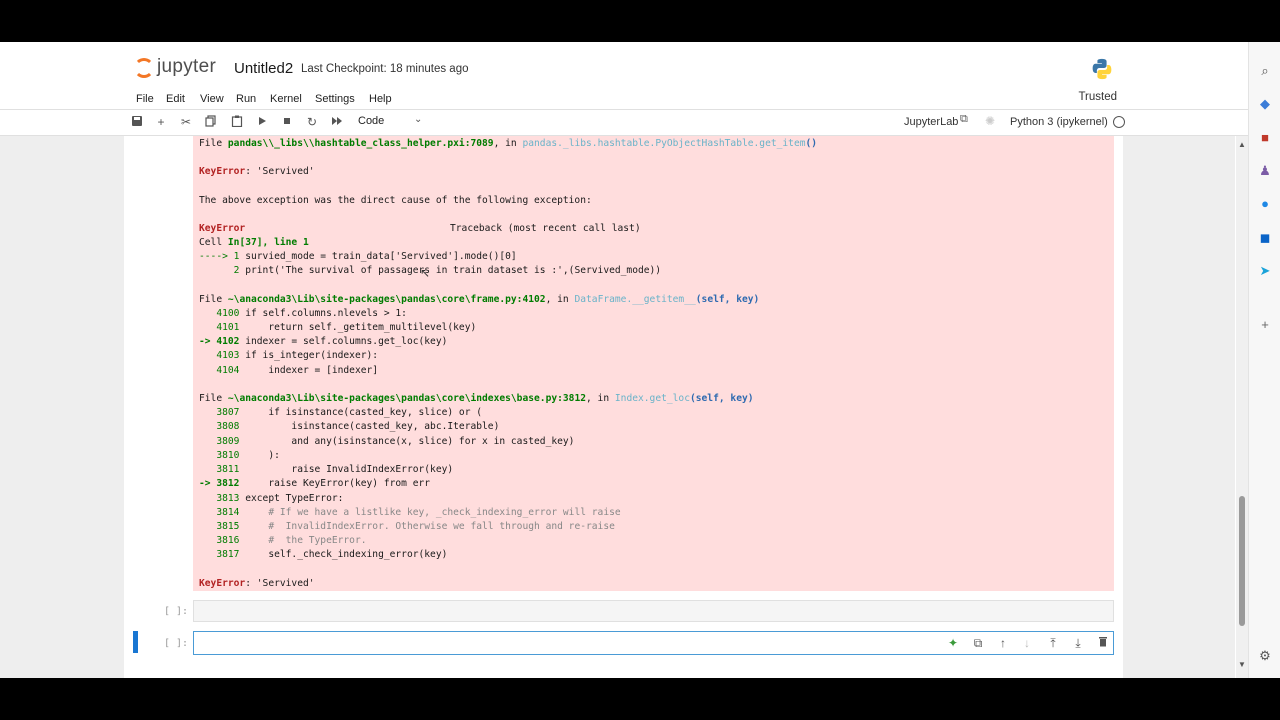  What do you see at coordinates (1078, 643) in the screenshot?
I see `insert-below-icon: ⤓` at bounding box center [1078, 643].